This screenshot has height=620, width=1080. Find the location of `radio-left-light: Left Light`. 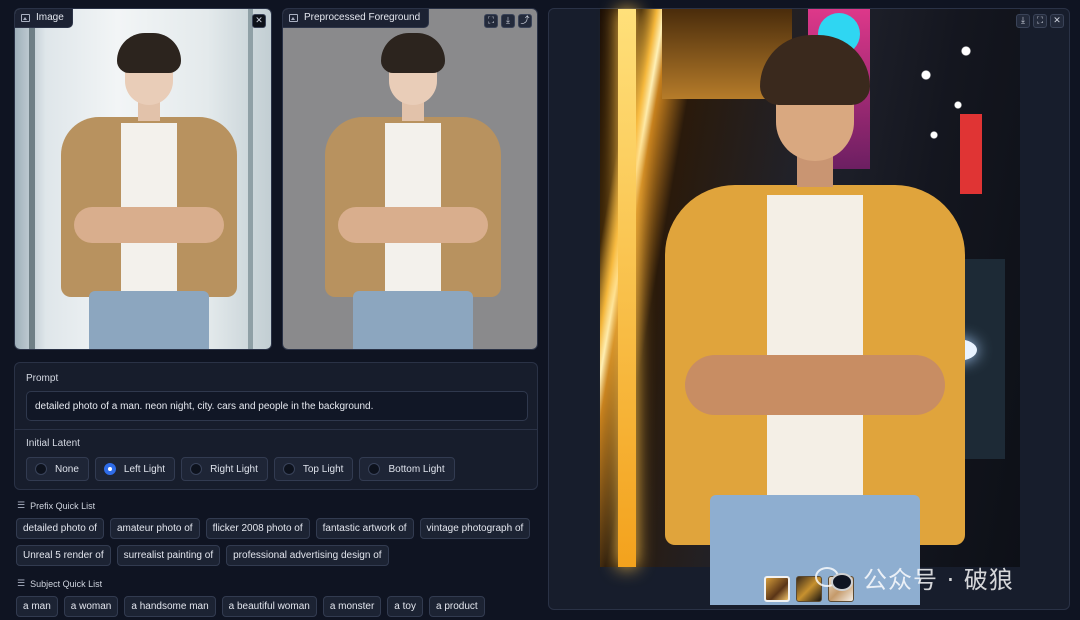

radio-left-light: Left Light is located at coordinates (135, 469).